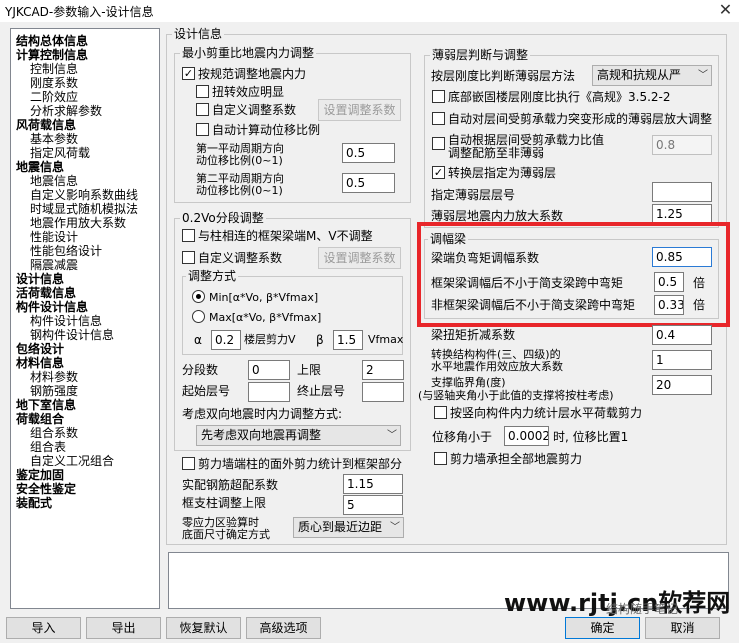 The image size is (739, 643). I want to click on tree-subitem: 材料参数, so click(54, 377).